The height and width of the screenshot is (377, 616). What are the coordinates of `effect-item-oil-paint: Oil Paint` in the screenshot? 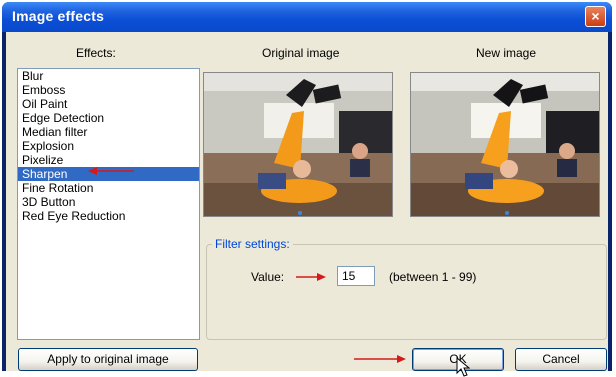 It's located at (108, 104).